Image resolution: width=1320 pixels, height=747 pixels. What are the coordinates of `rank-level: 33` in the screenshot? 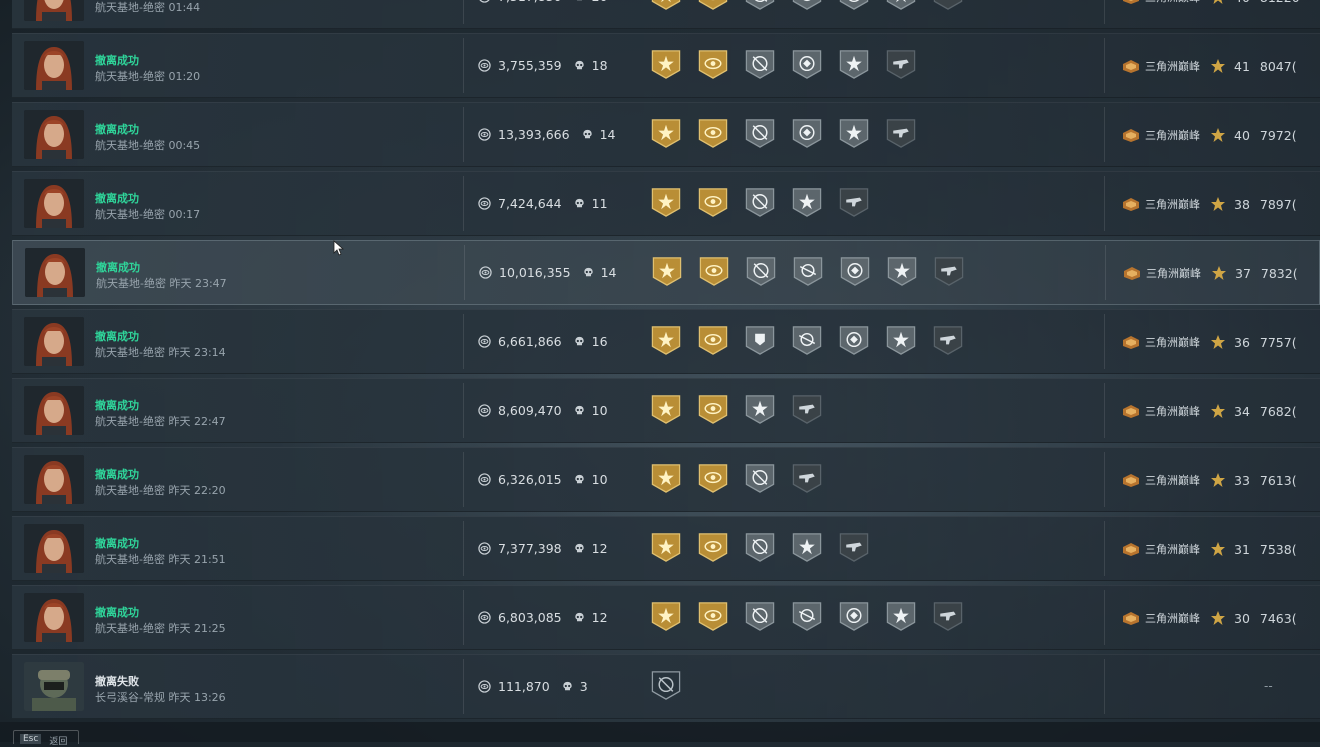 It's located at (1242, 480).